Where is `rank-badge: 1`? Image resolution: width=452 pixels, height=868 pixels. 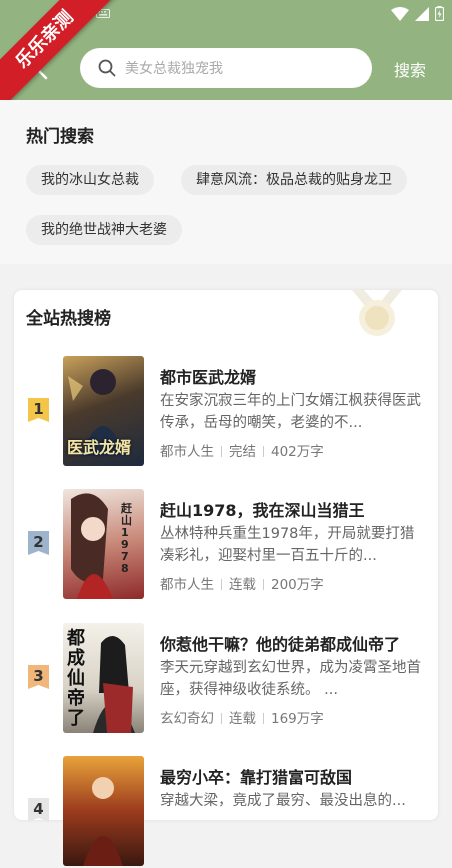
rank-badge: 1 is located at coordinates (38, 410).